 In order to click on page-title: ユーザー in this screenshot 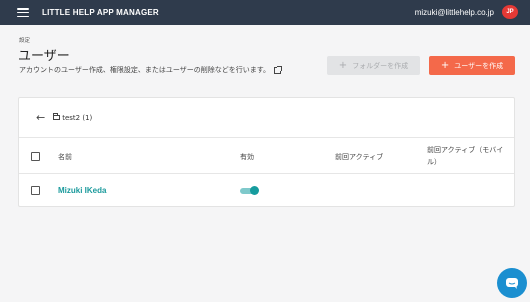, I will do `click(44, 56)`.